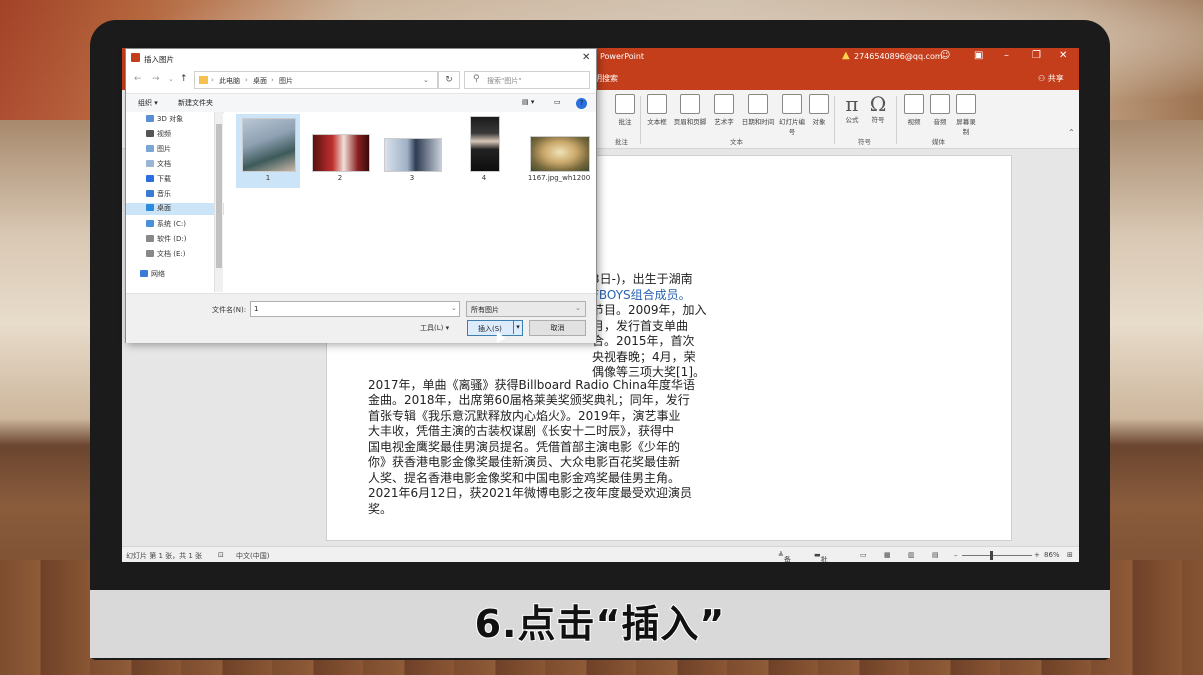  I want to click on audio-label: 音频, so click(940, 122).